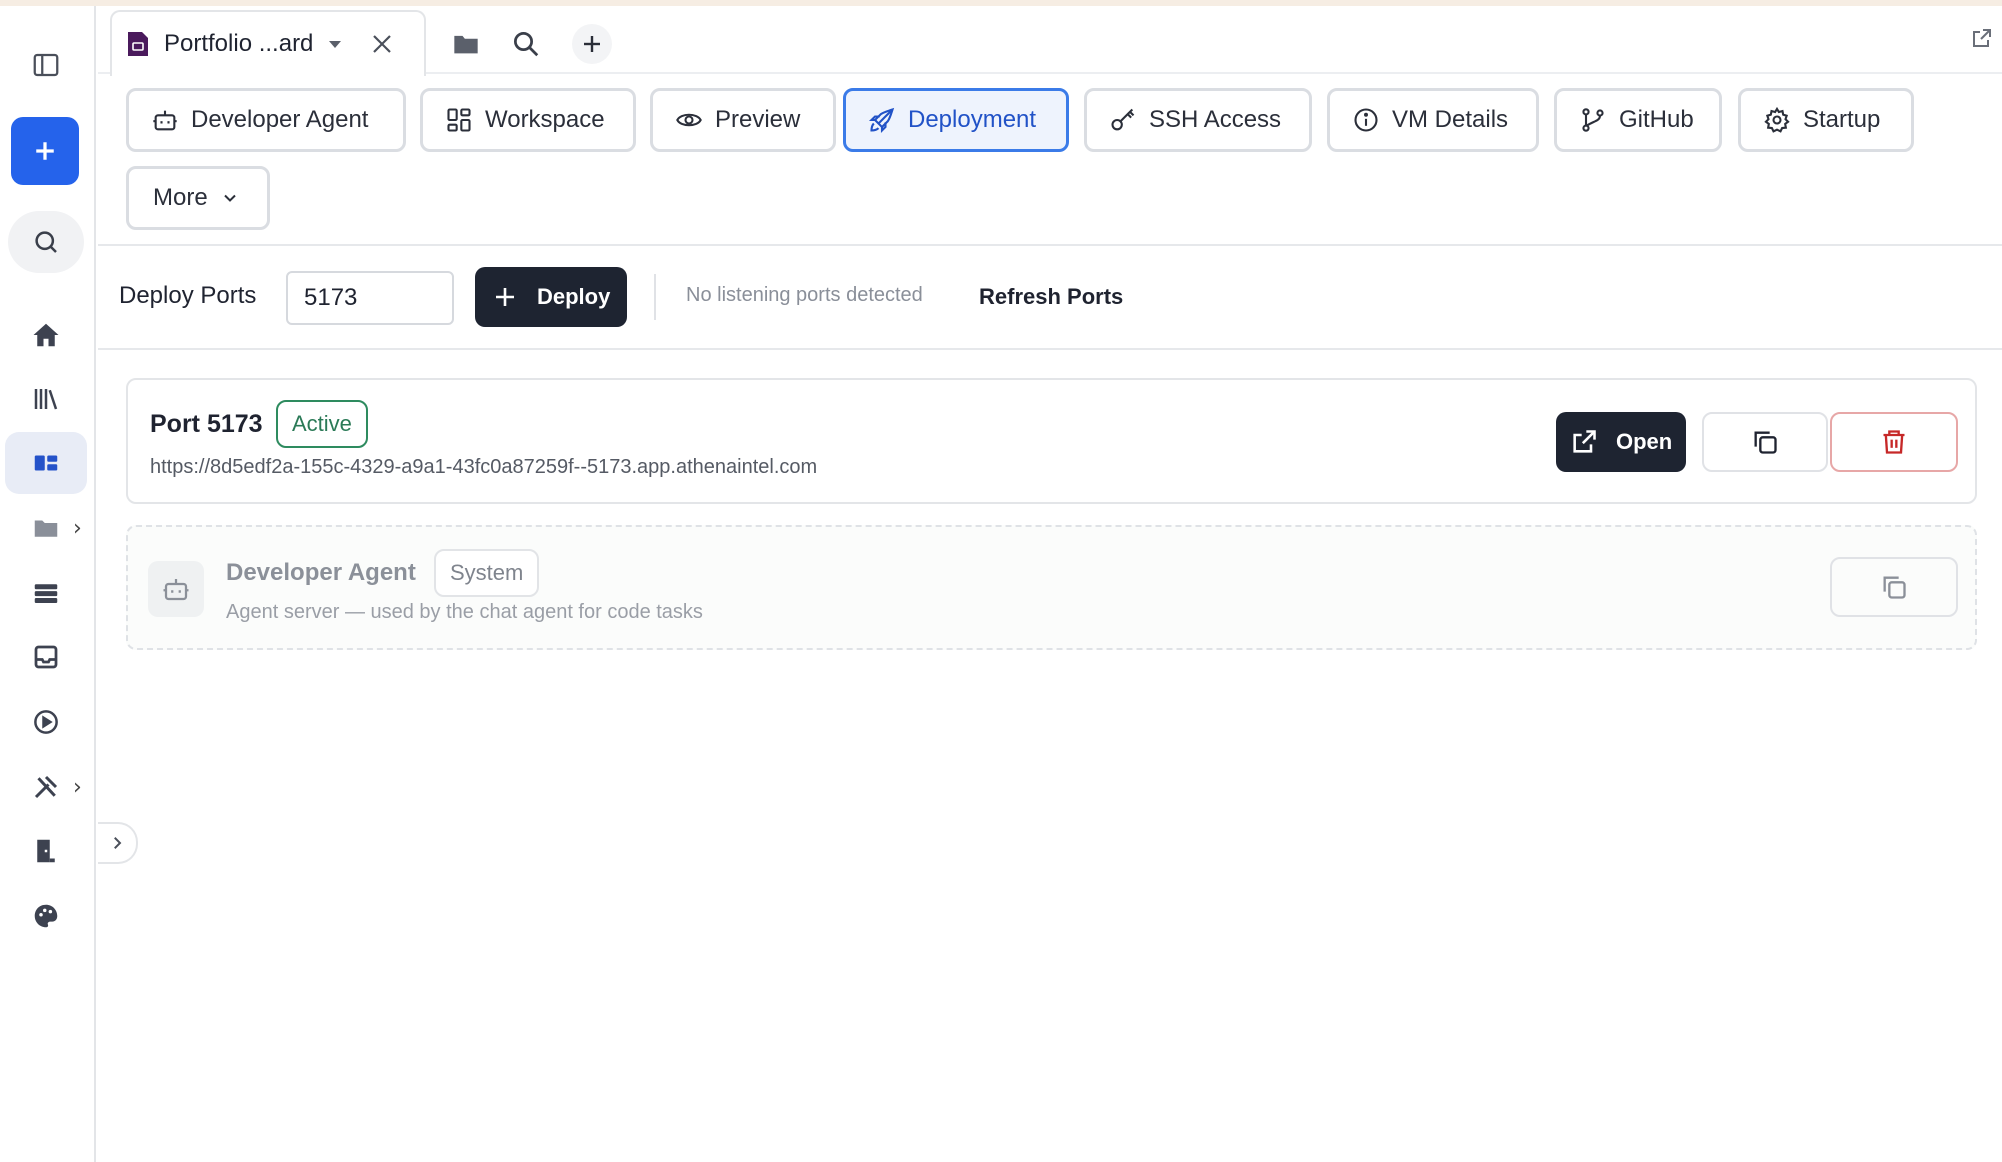 This screenshot has height=1162, width=2002. I want to click on tools-icon, so click(46, 787).